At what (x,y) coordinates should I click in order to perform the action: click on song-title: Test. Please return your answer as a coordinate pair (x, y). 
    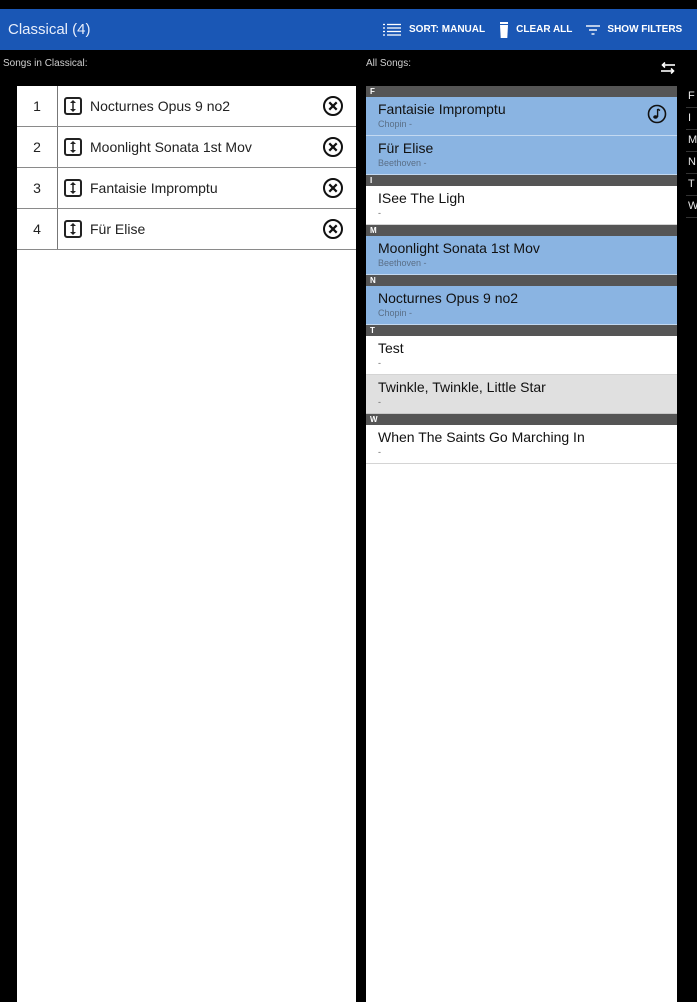
    Looking at the image, I should click on (391, 348).